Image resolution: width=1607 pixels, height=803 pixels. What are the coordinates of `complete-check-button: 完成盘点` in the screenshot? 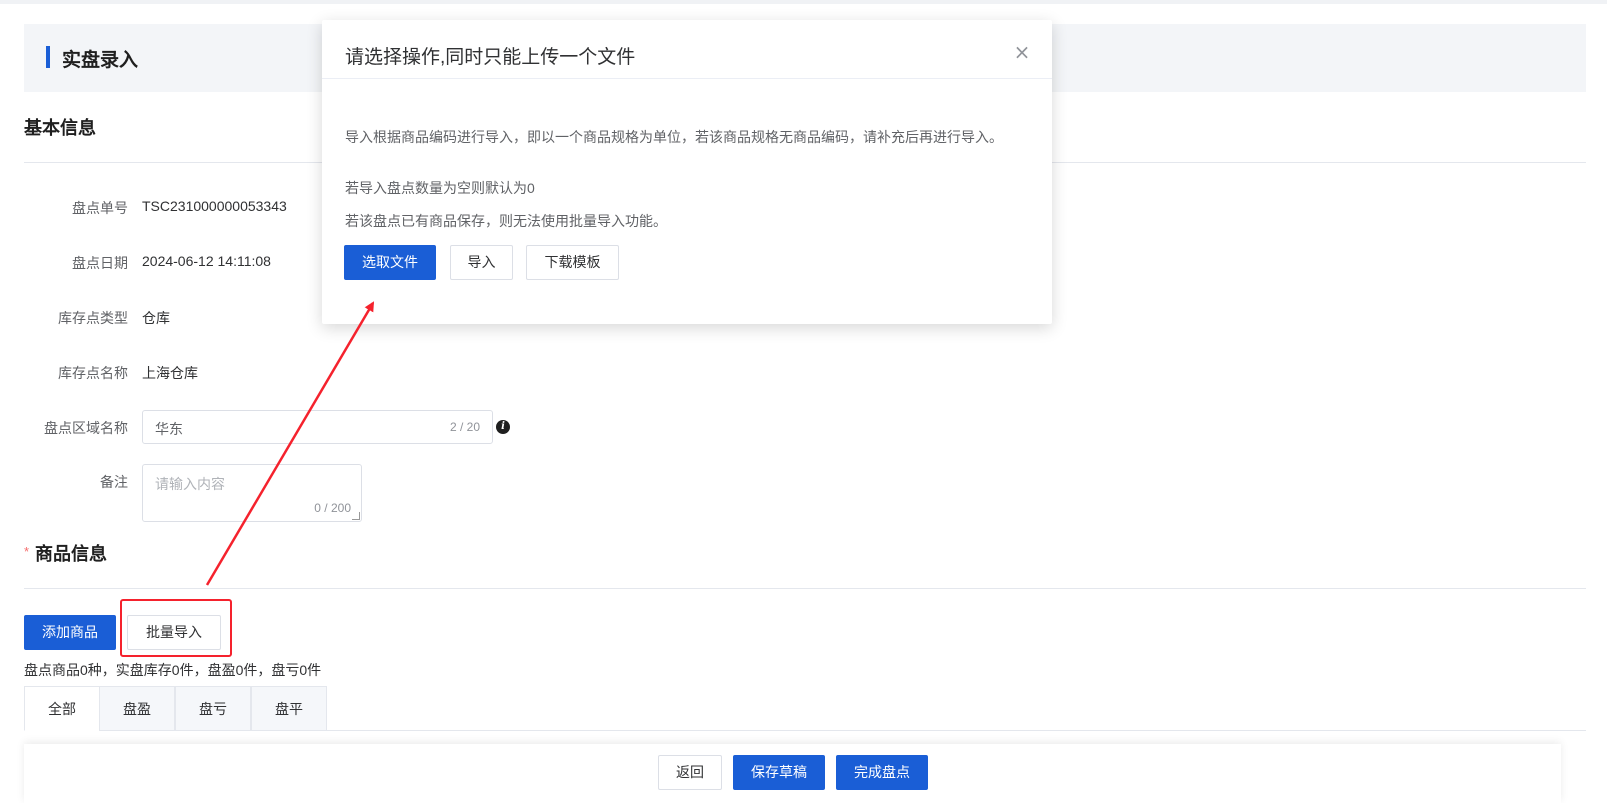 It's located at (882, 772).